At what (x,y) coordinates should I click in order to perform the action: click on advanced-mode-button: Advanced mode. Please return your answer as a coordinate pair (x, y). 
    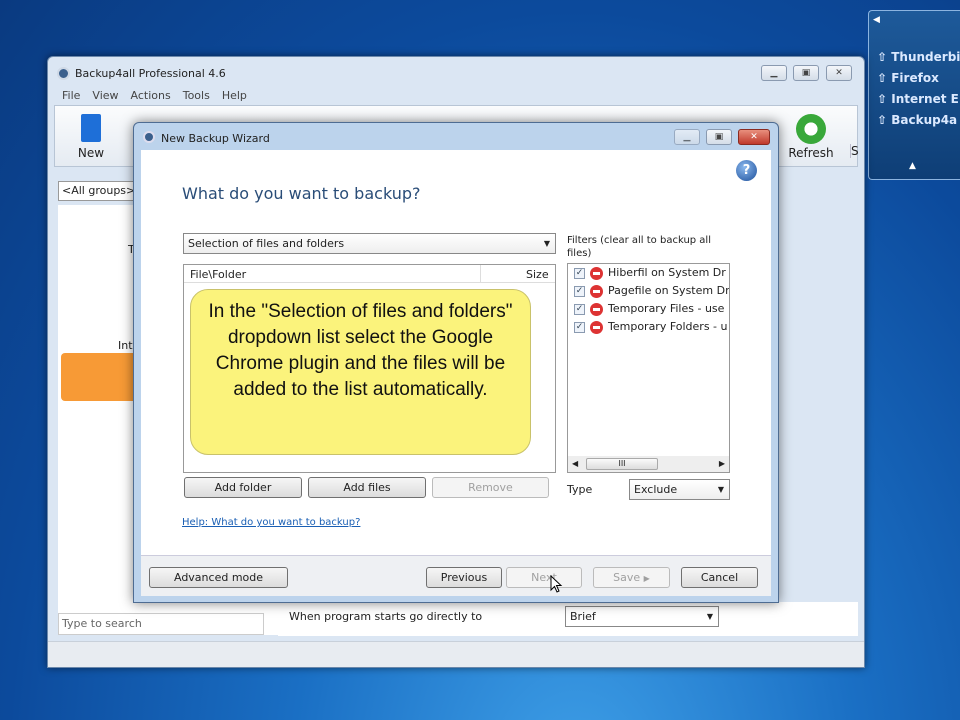
    Looking at the image, I should click on (218, 577).